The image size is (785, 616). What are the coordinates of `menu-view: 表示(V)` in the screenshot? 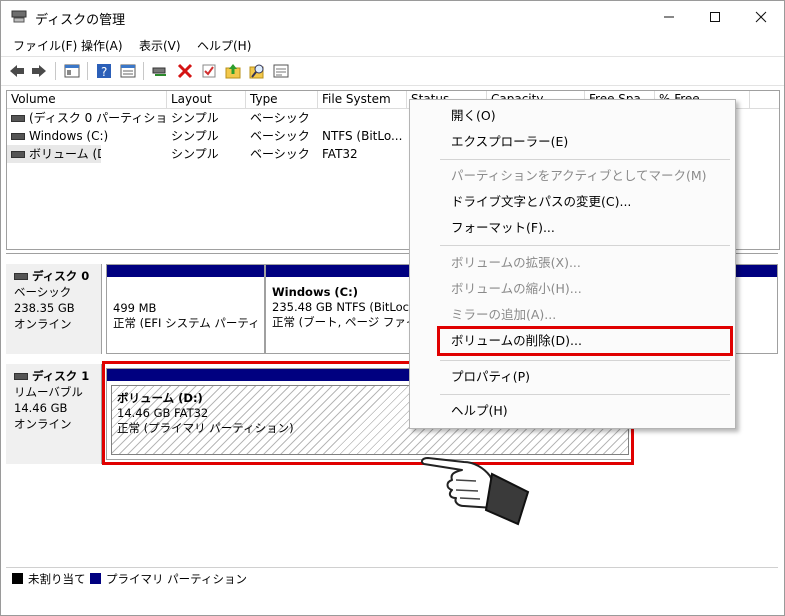 It's located at (160, 45).